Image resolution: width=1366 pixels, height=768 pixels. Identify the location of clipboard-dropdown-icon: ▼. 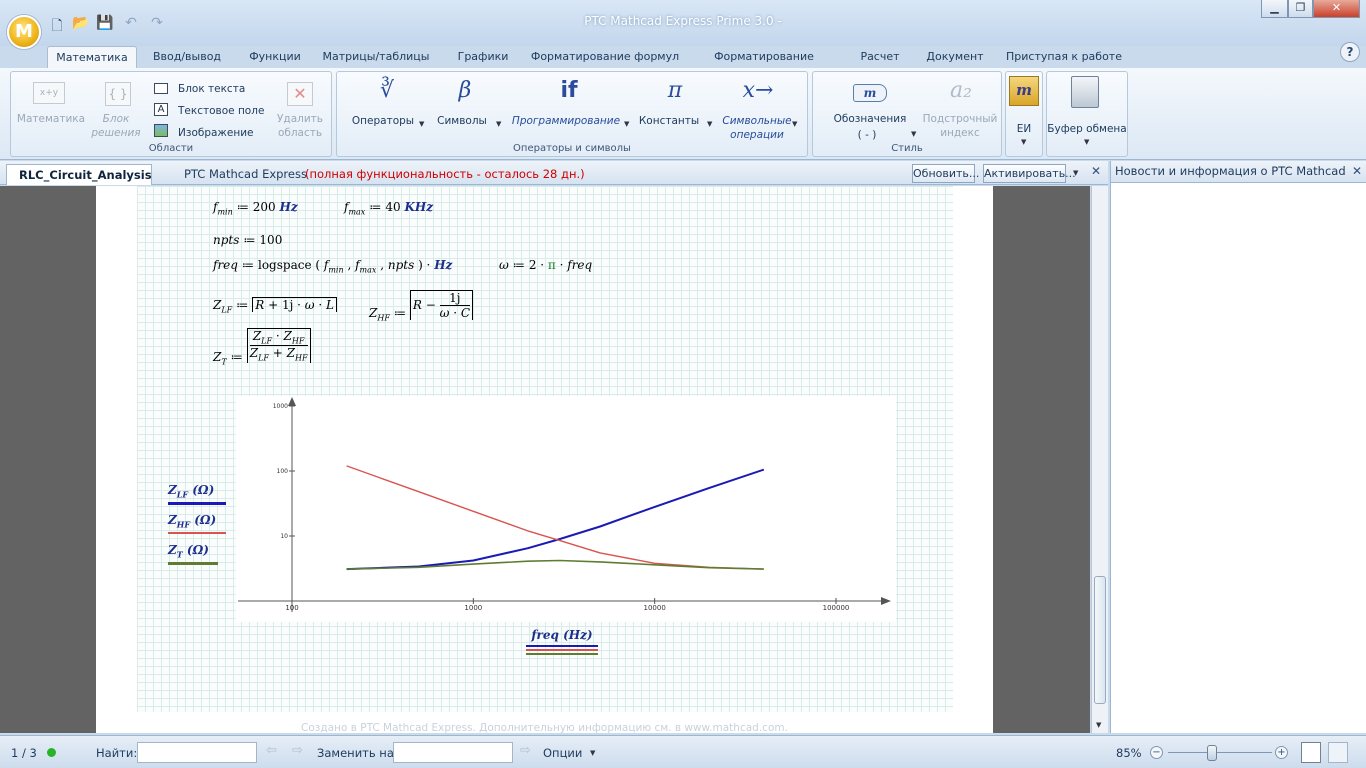
(1086, 142).